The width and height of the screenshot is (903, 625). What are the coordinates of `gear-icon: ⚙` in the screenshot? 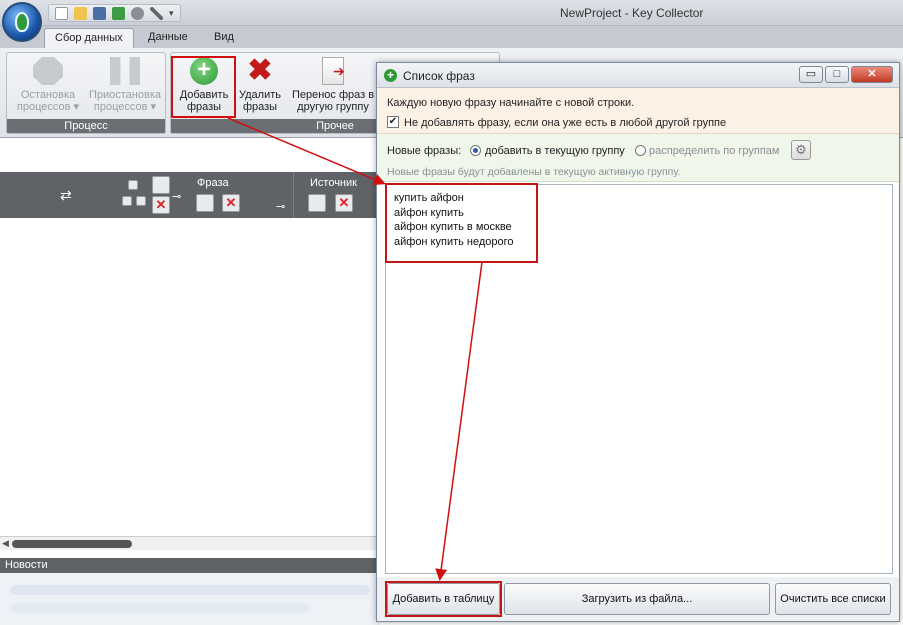 It's located at (801, 150).